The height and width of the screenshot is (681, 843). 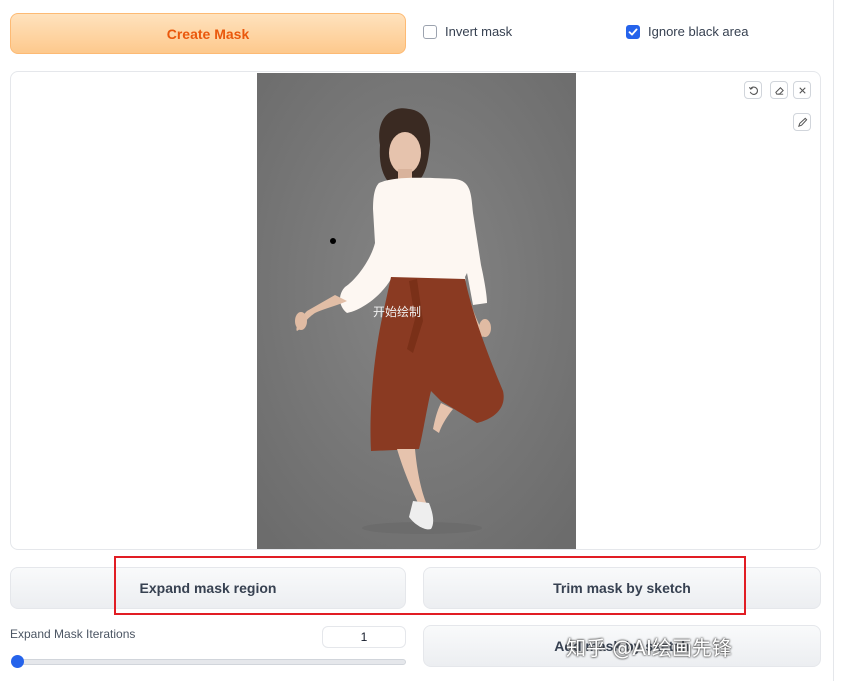 What do you see at coordinates (73, 634) in the screenshot?
I see `expand-iterations-label: Expand Mask Iterations` at bounding box center [73, 634].